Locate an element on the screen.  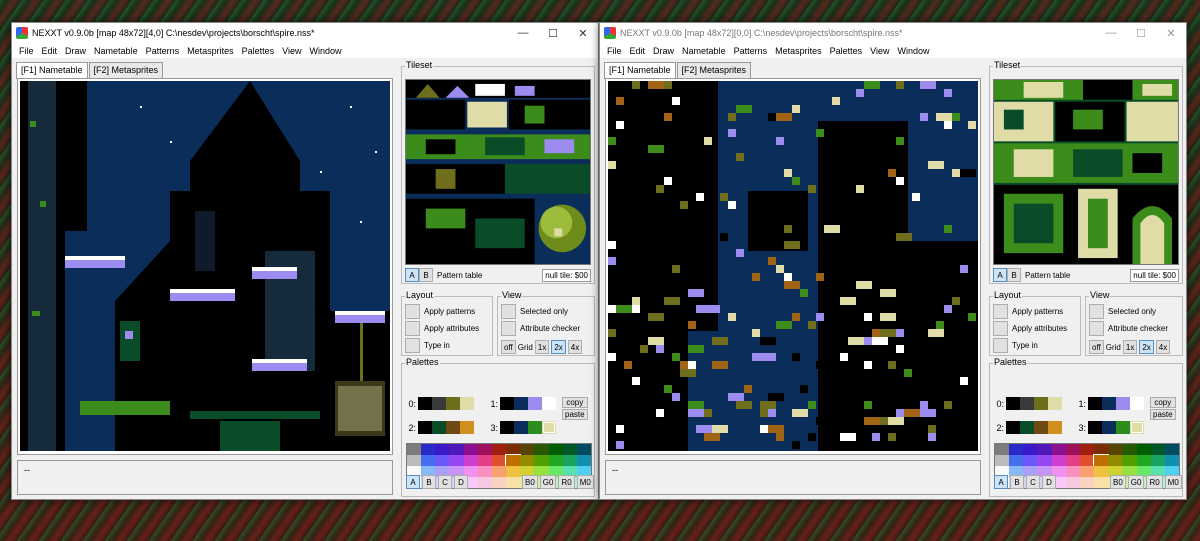
pattern-b-button: B is located at coordinates (426, 275).